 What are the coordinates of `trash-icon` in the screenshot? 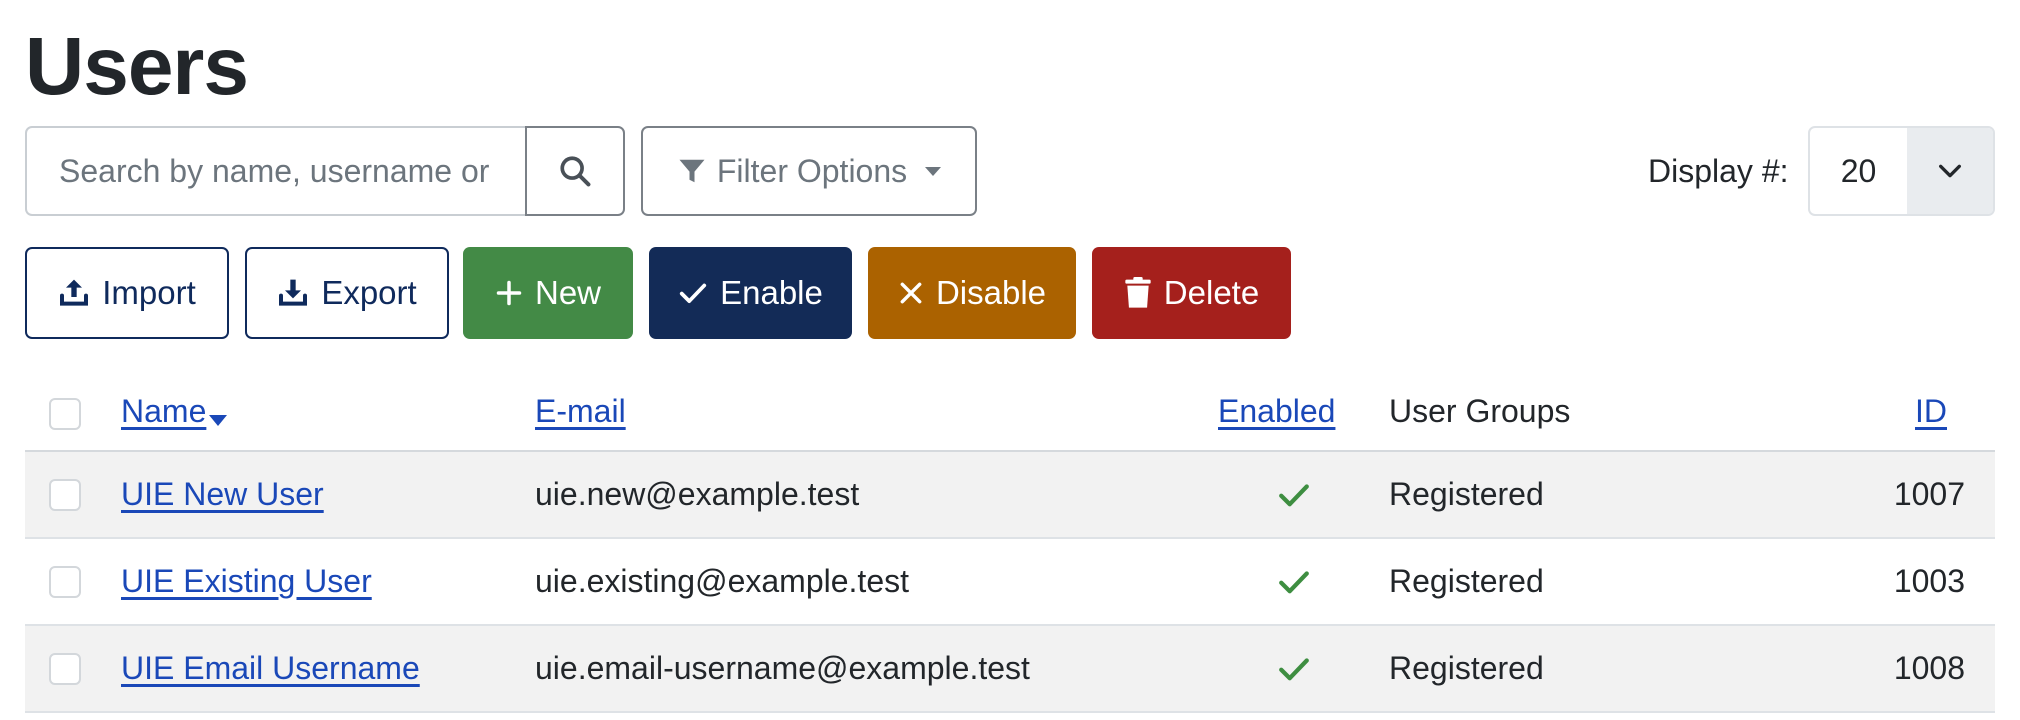 It's located at (1138, 292).